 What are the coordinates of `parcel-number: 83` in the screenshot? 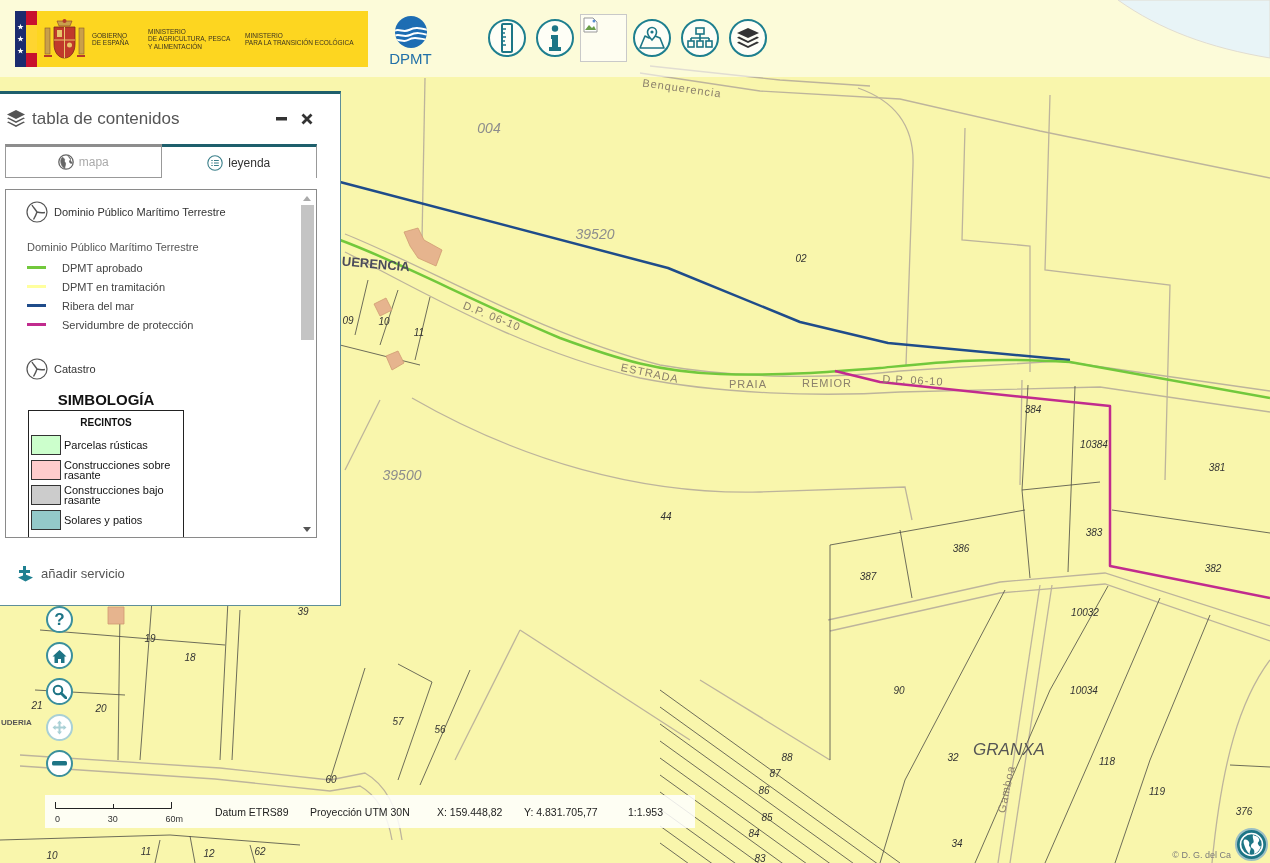 It's located at (760, 857).